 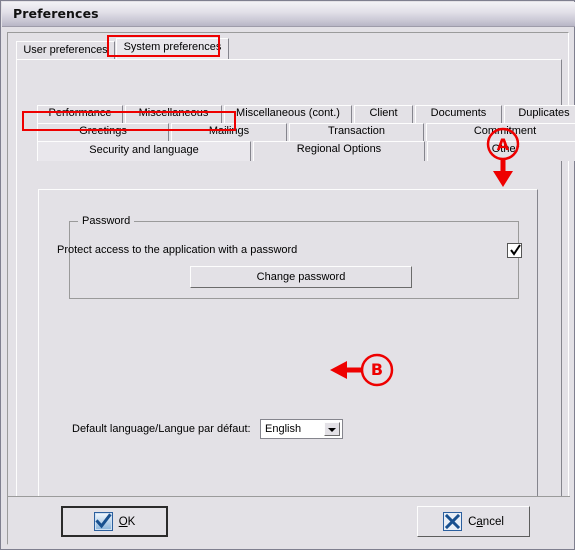 I want to click on tab-miscellaneous: Miscellaneous, so click(x=173, y=114).